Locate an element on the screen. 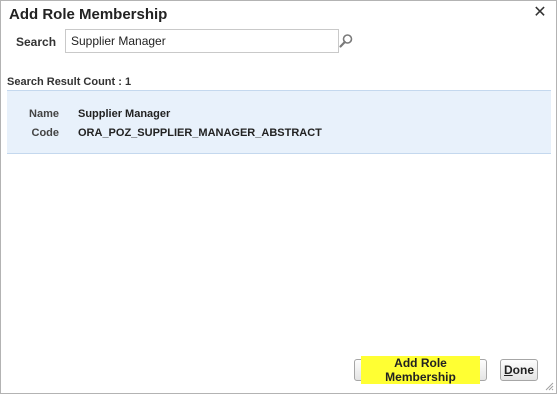 This screenshot has width=557, height=394. dialog-title: Add Role Membership is located at coordinates (88, 14).